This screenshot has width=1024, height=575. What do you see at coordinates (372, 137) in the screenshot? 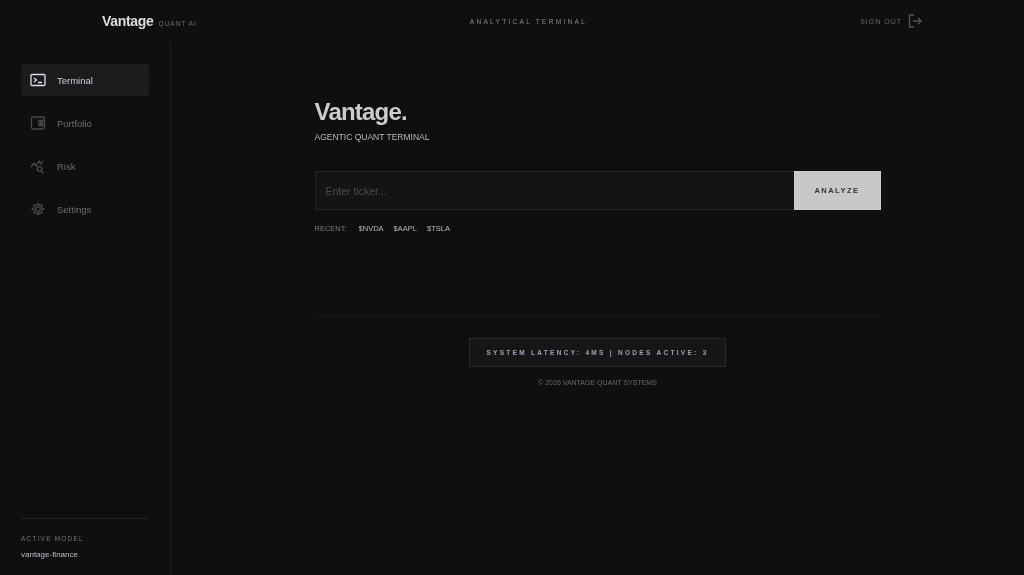
I see `app-subtitle: AGENTIC QUANT TERMINAL` at bounding box center [372, 137].